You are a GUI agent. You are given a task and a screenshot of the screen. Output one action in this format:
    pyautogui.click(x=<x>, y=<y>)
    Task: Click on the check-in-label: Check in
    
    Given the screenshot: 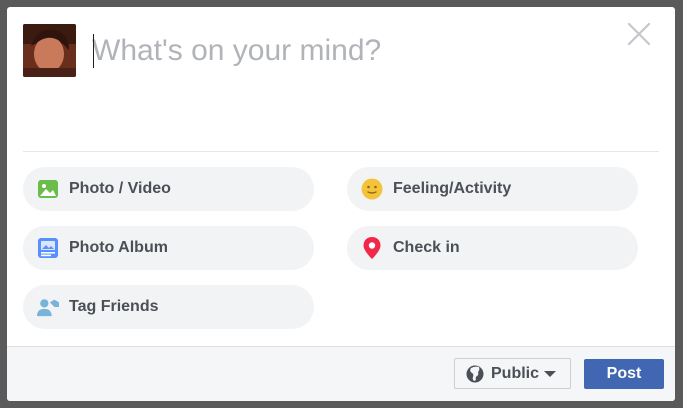 What is the action you would take?
    pyautogui.click(x=426, y=247)
    